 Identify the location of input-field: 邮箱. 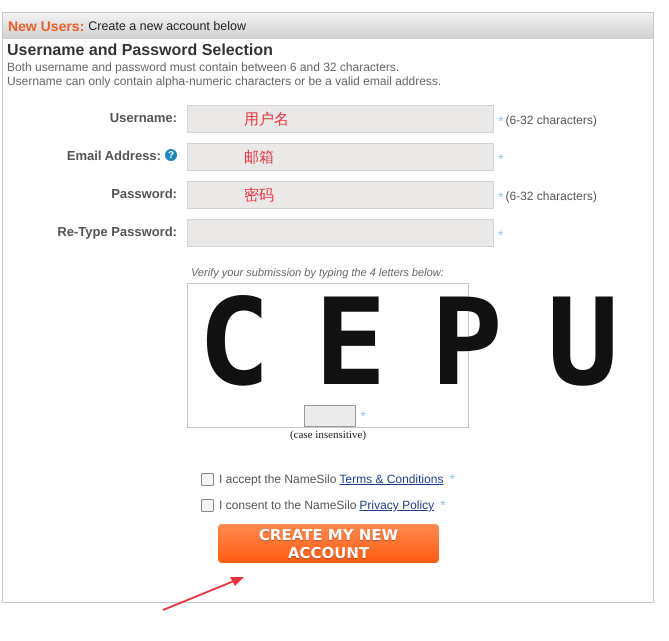
(340, 157).